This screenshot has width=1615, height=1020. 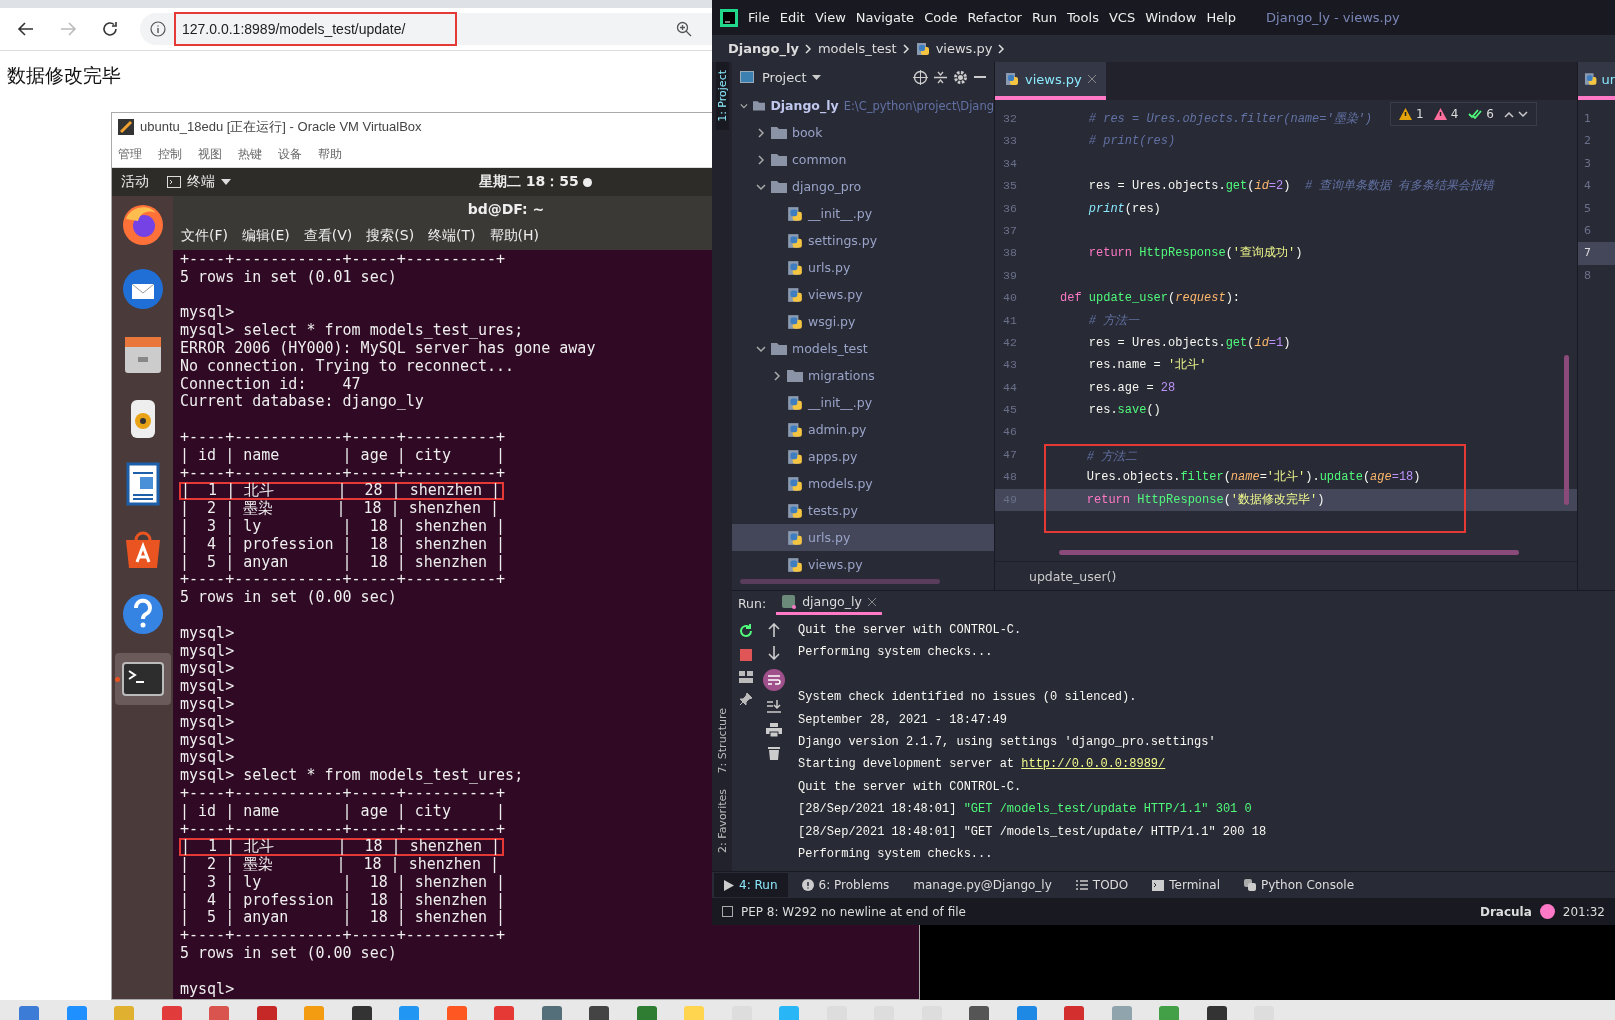 What do you see at coordinates (210, 154) in the screenshot?
I see `menu-item: 视图` at bounding box center [210, 154].